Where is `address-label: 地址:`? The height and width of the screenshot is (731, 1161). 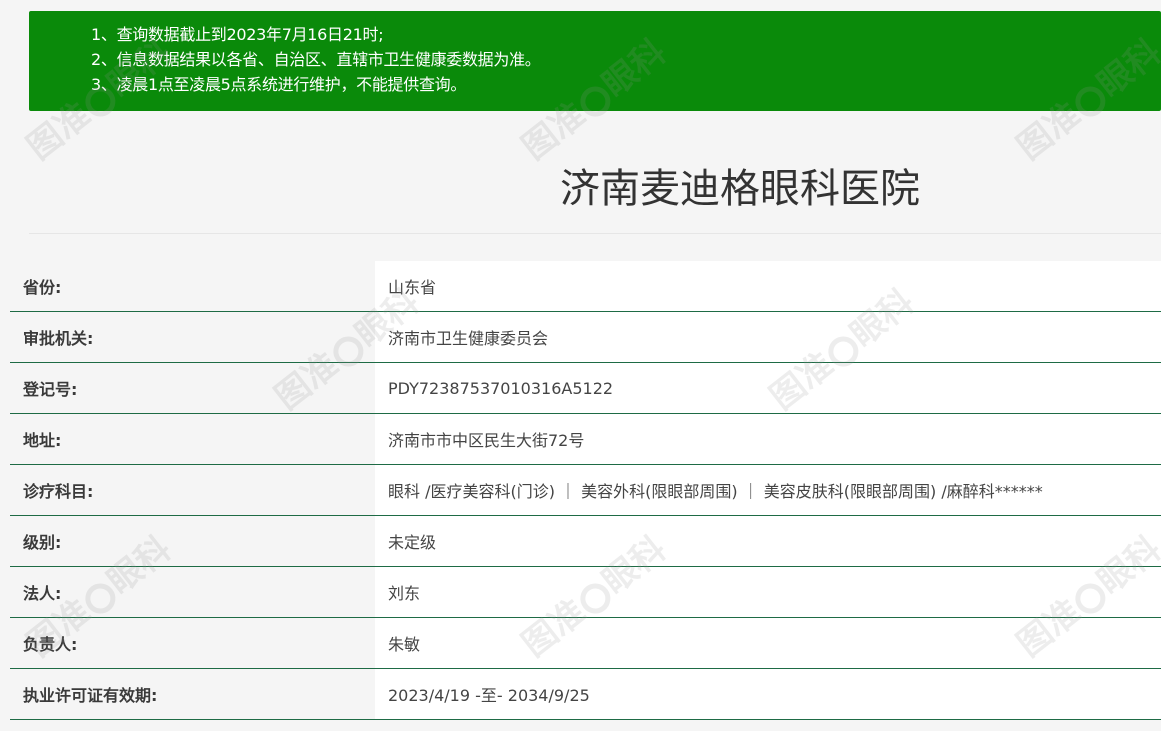
address-label: 地址: is located at coordinates (192, 439).